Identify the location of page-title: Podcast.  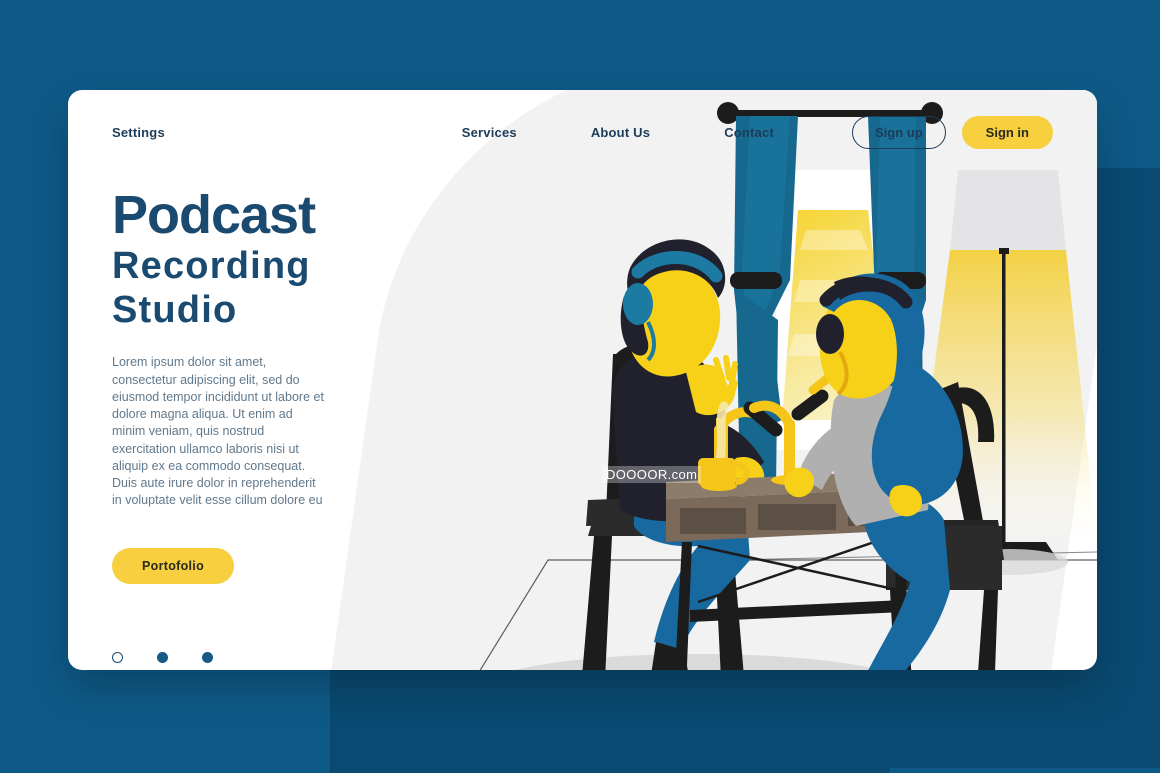
(214, 215).